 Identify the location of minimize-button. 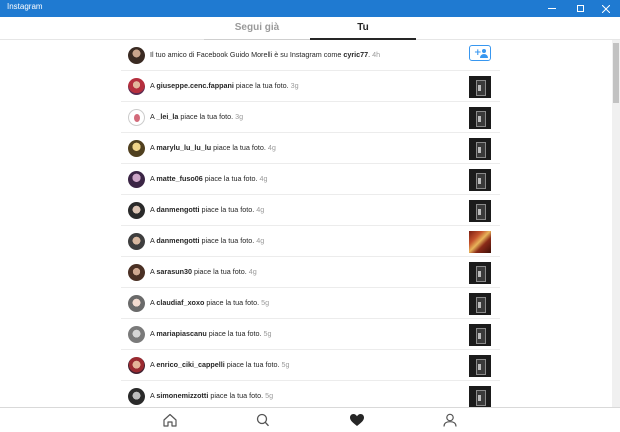
(552, 8).